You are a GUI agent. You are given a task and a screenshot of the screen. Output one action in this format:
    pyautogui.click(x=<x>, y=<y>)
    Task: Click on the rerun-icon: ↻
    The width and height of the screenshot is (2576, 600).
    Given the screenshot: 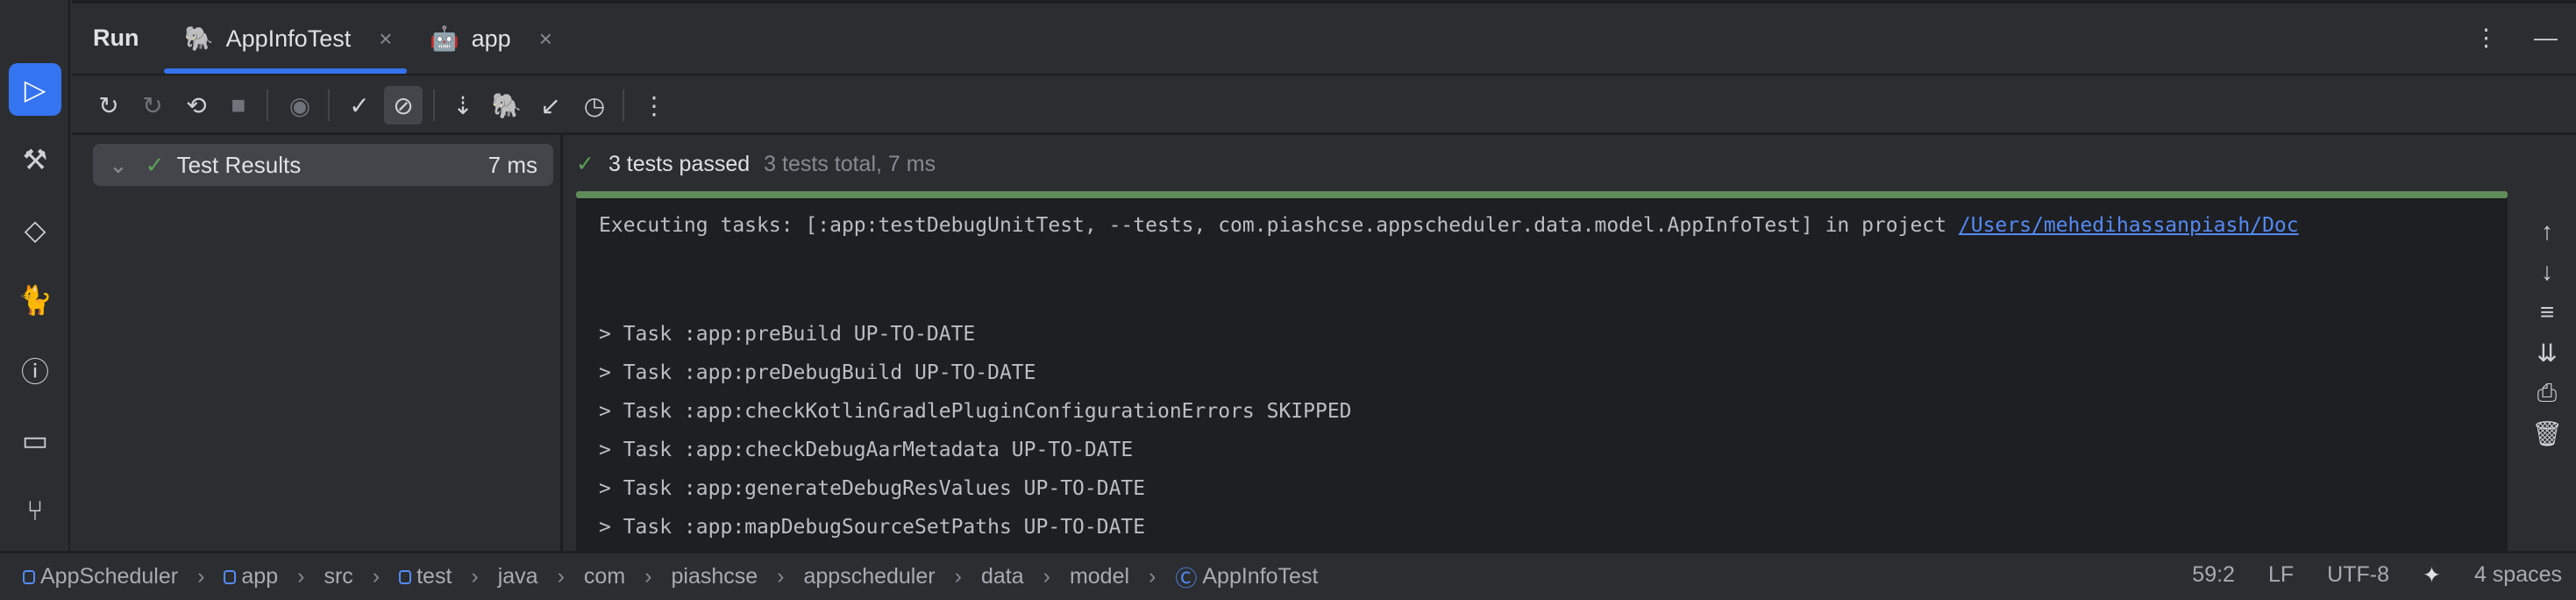 What is the action you would take?
    pyautogui.click(x=108, y=105)
    